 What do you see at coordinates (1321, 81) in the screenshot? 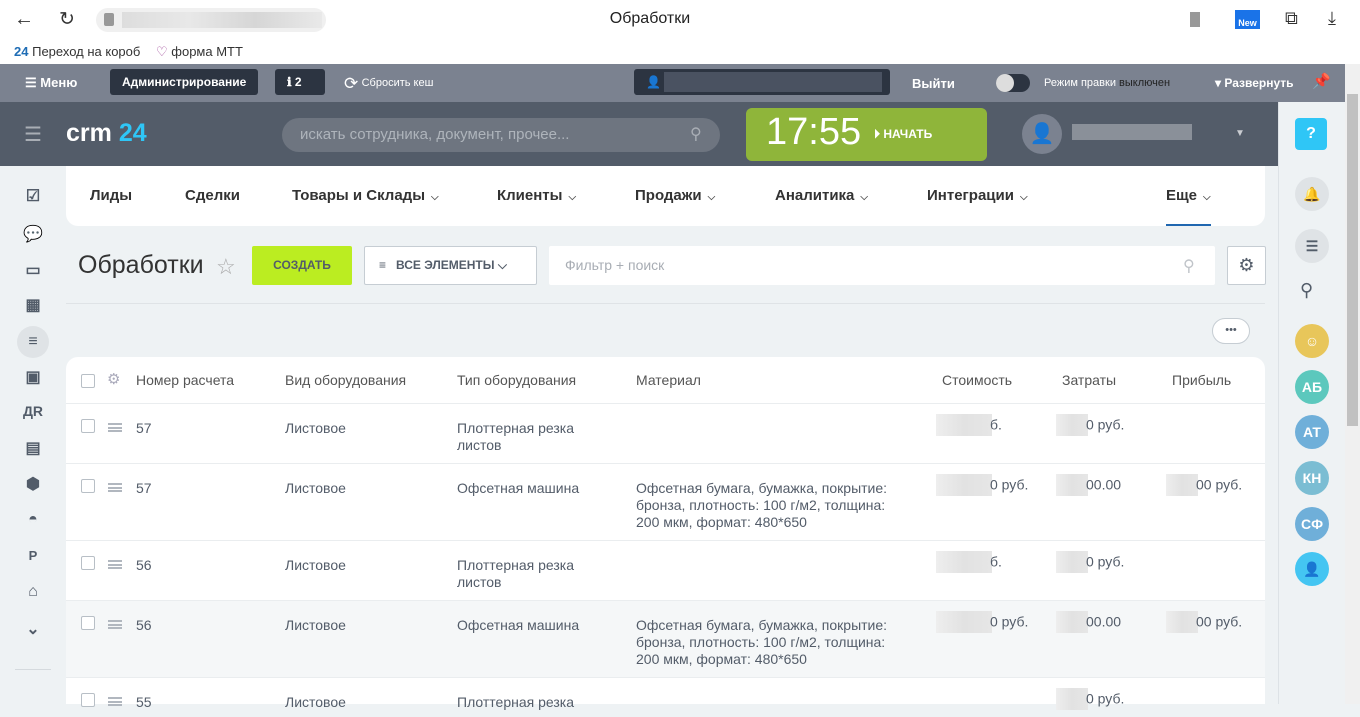
I see `pin-icon: 📌` at bounding box center [1321, 81].